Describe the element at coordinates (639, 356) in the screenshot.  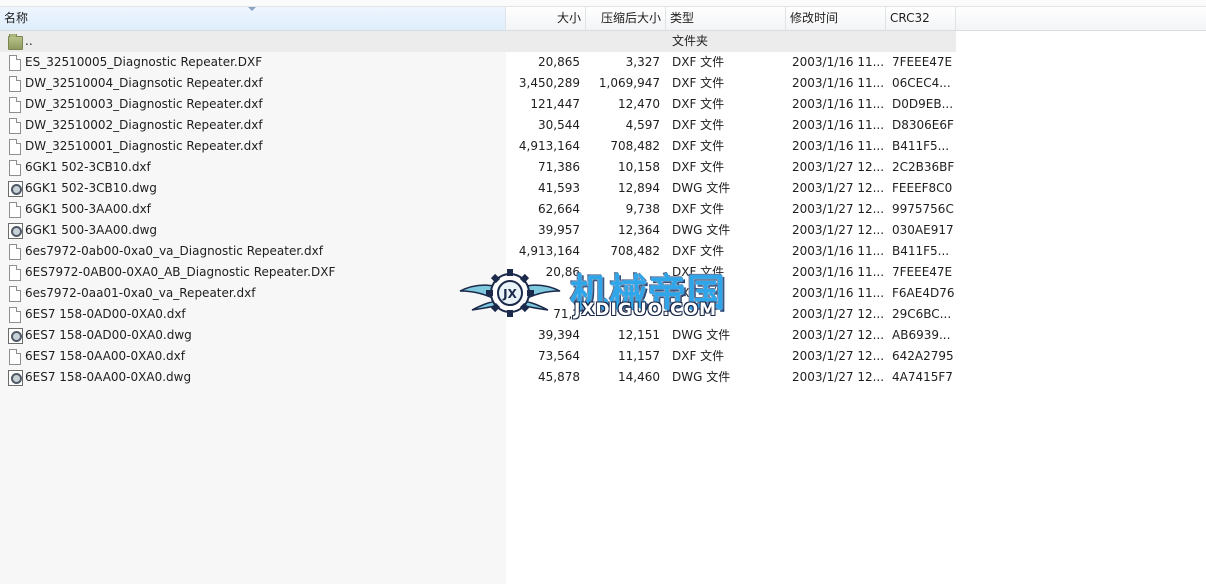
I see `file-packed-size: 11,157` at that location.